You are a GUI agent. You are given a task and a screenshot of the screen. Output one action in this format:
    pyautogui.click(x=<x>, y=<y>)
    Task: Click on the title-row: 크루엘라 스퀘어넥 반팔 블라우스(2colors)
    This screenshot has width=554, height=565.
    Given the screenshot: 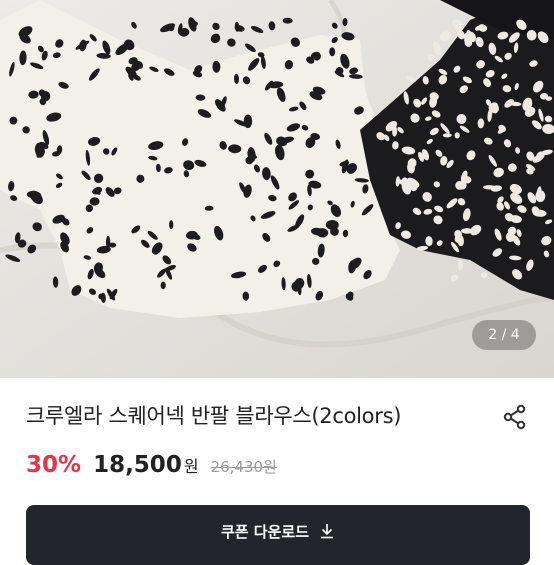 What is the action you would take?
    pyautogui.click(x=277, y=413)
    